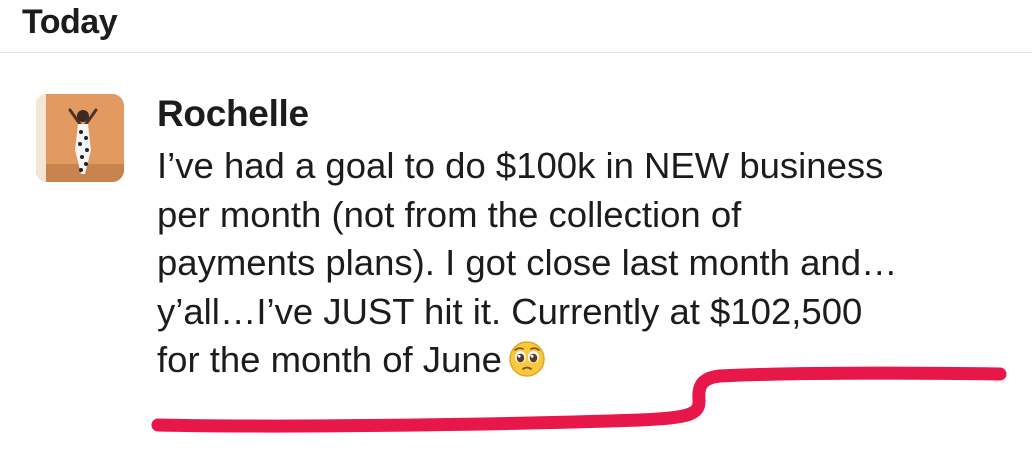 The image size is (1032, 450). I want to click on message-line-text: for the month of June, so click(329, 359).